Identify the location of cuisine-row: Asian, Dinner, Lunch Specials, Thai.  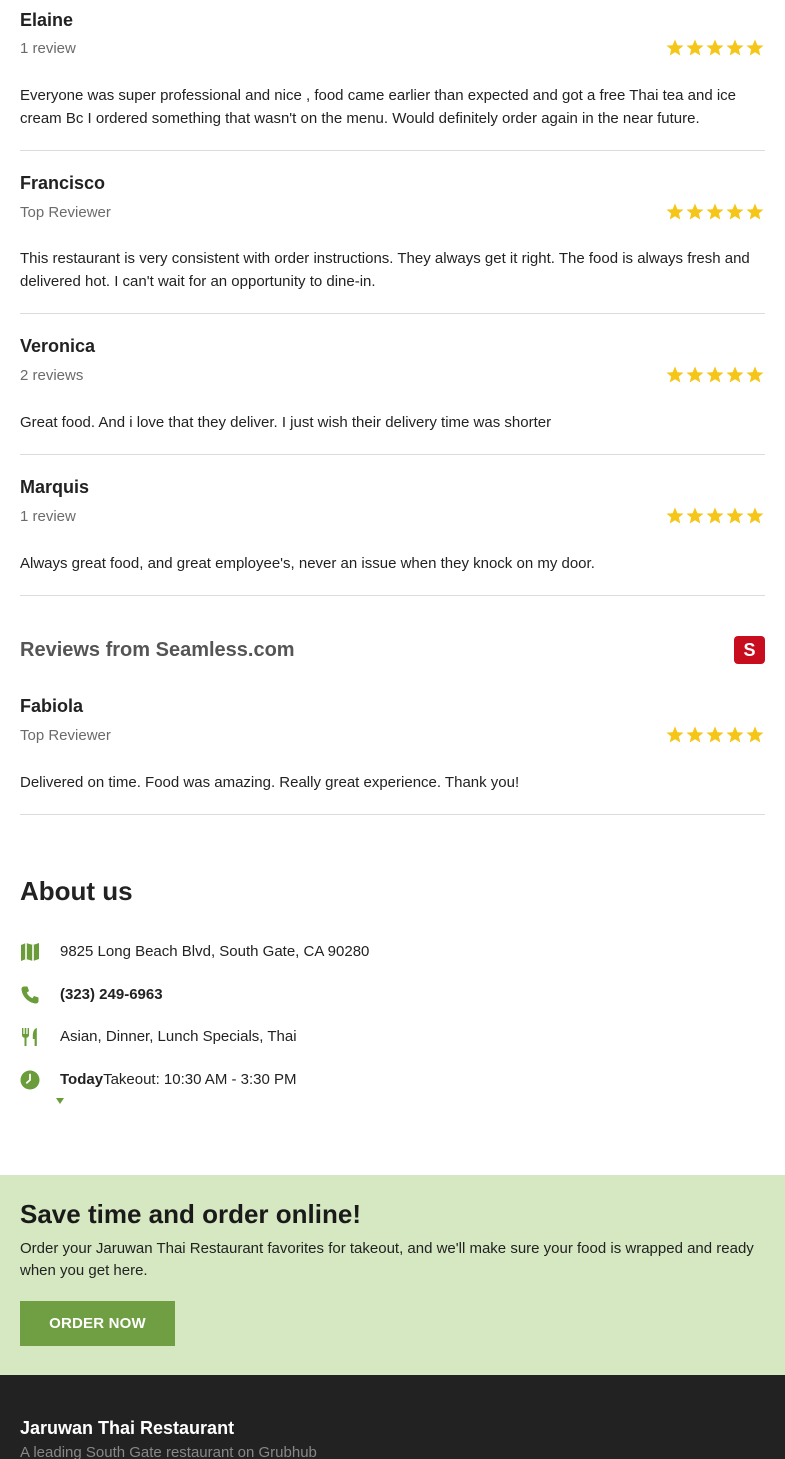
(158, 1037).